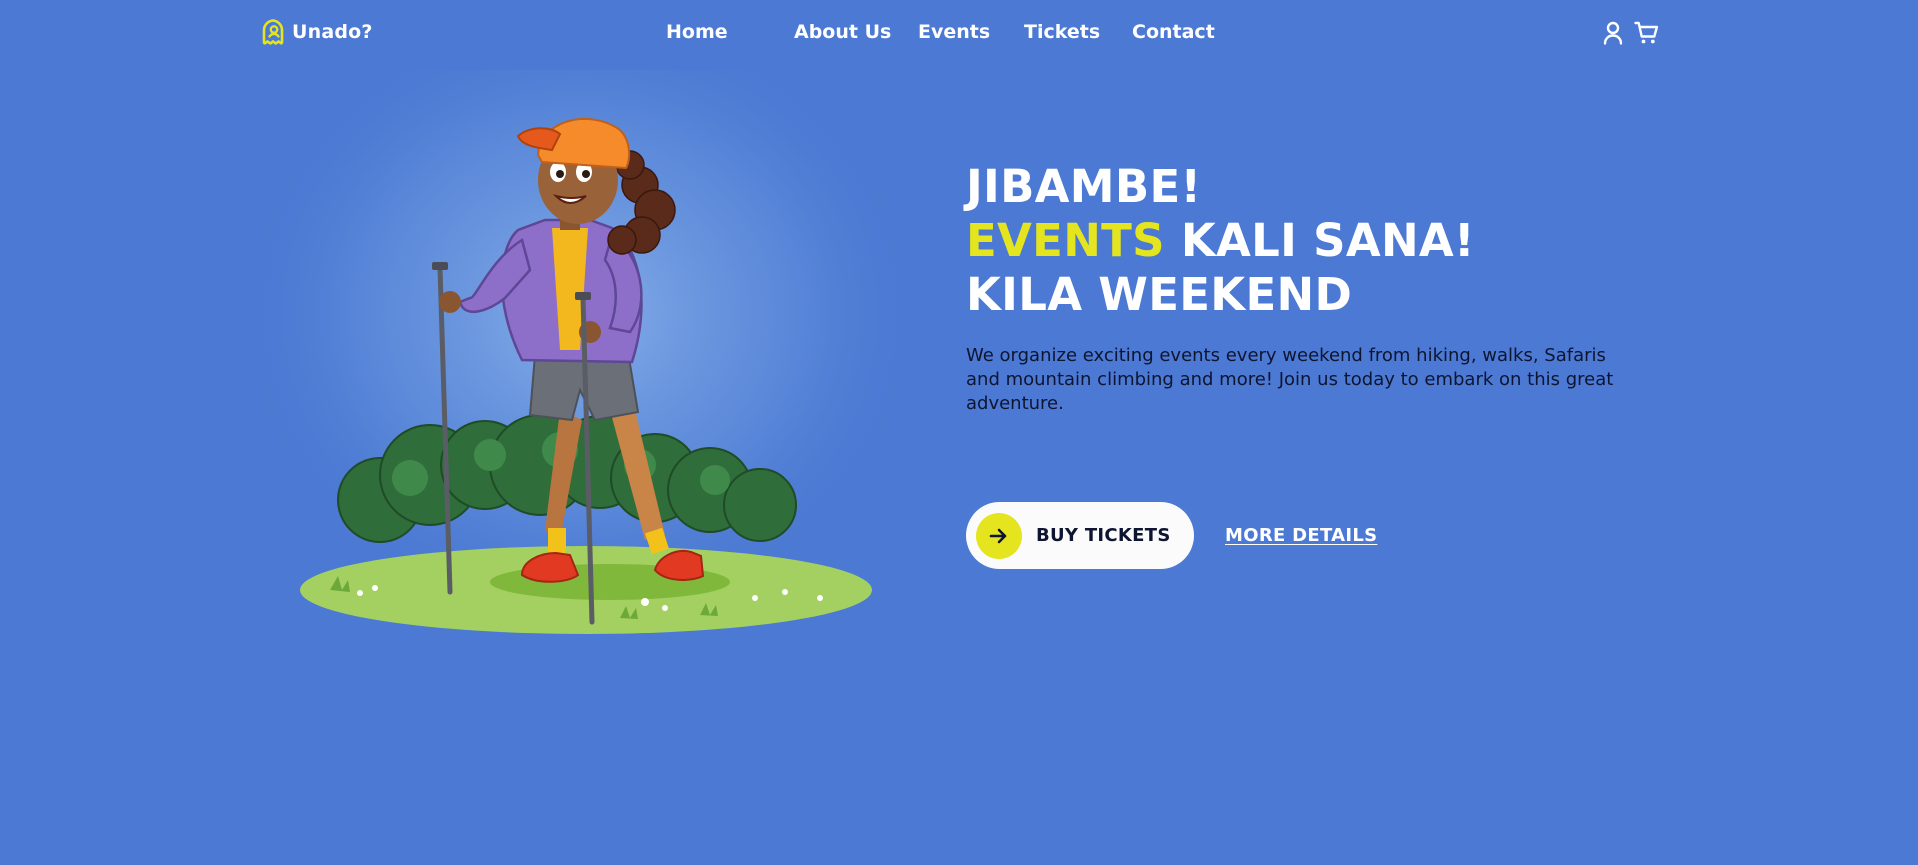  Describe the element at coordinates (730, 32) in the screenshot. I see `nav-item-home: Home` at that location.